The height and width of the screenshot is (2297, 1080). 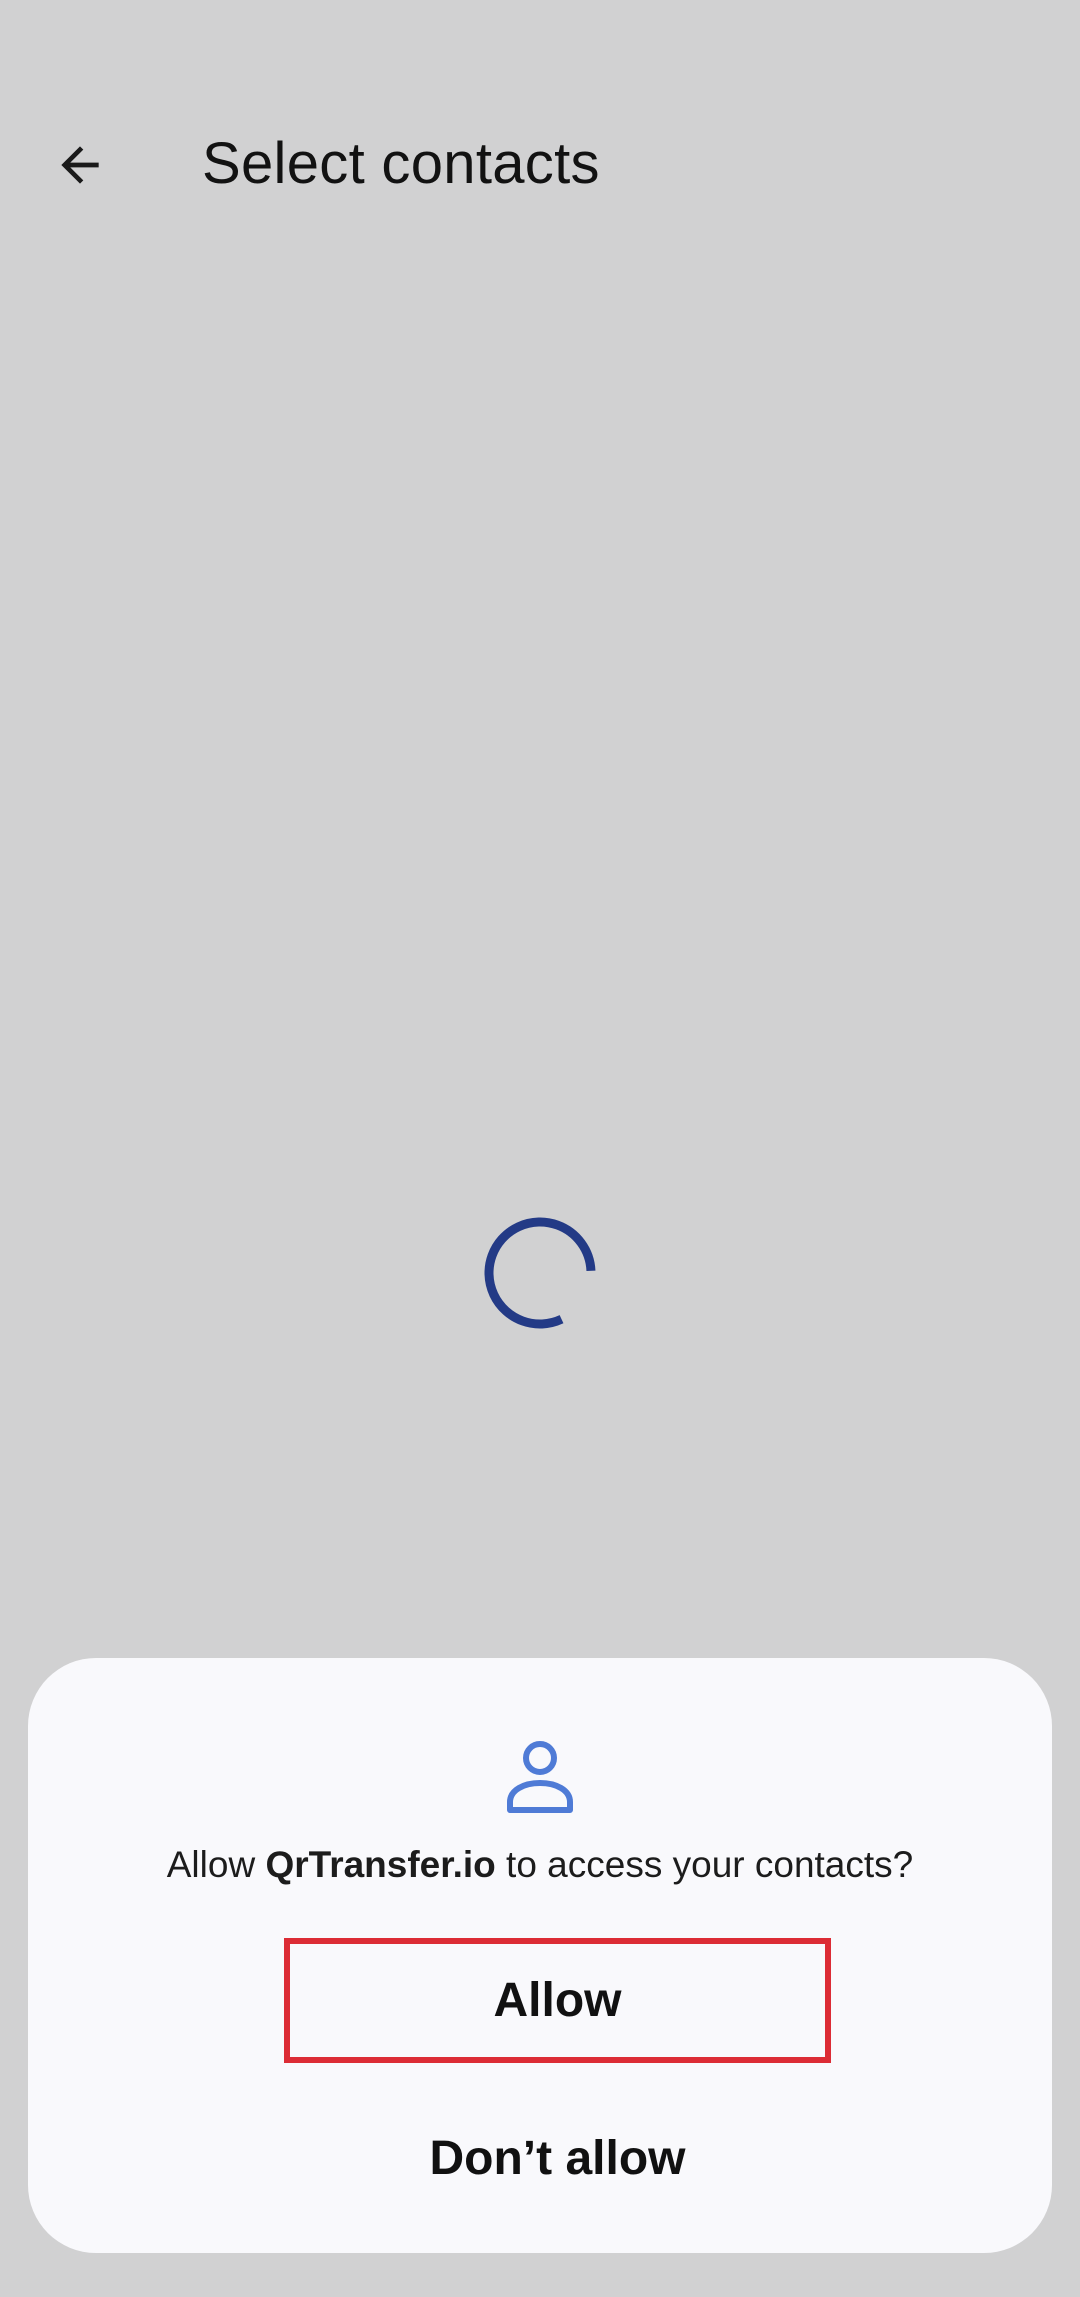 What do you see at coordinates (540, 1777) in the screenshot?
I see `person-icon` at bounding box center [540, 1777].